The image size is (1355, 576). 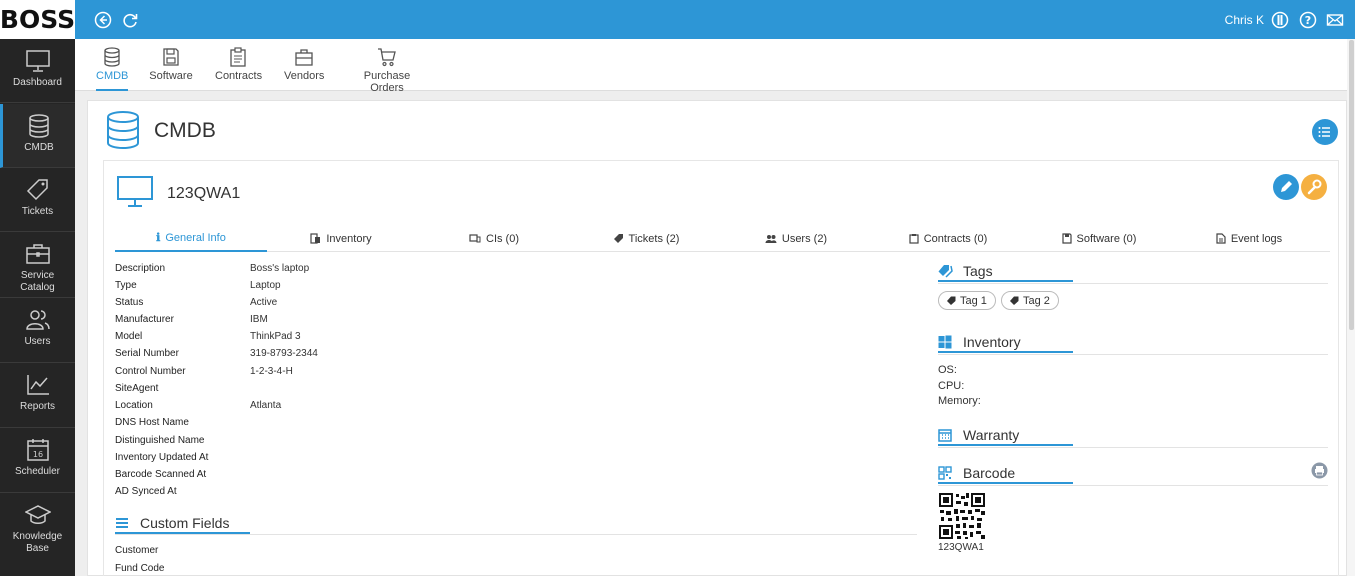 What do you see at coordinates (1133, 485) in the screenshot?
I see `barcode-divider` at bounding box center [1133, 485].